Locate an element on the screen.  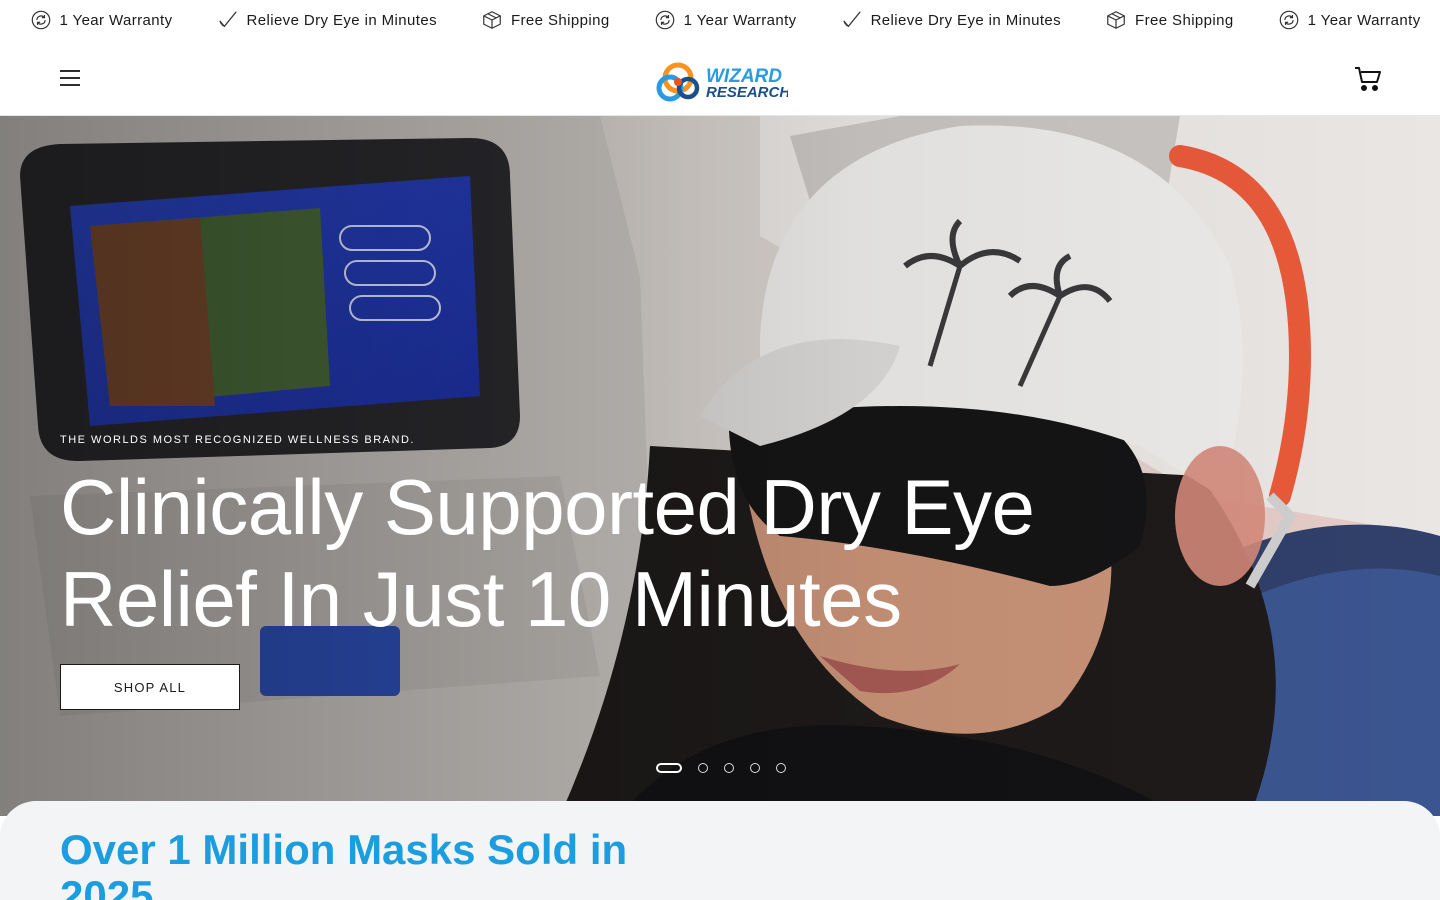
hero-headline-line-2: Relief In Just 10 Minutes is located at coordinates (481, 599).